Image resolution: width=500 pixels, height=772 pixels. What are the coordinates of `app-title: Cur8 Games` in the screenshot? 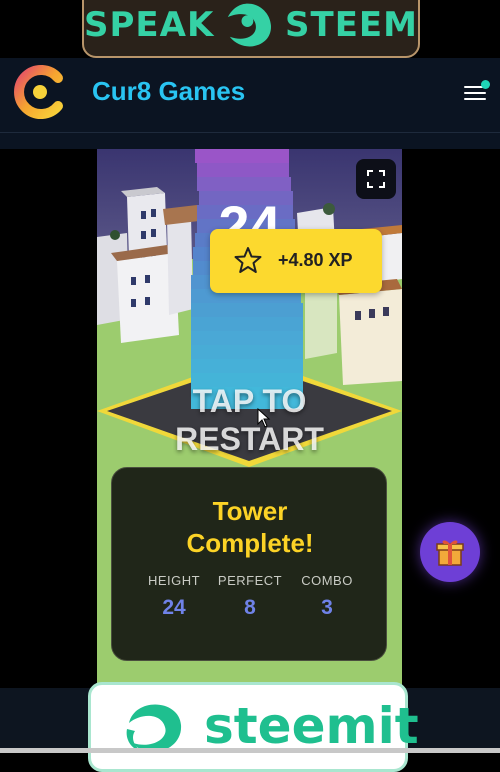 It's located at (169, 91).